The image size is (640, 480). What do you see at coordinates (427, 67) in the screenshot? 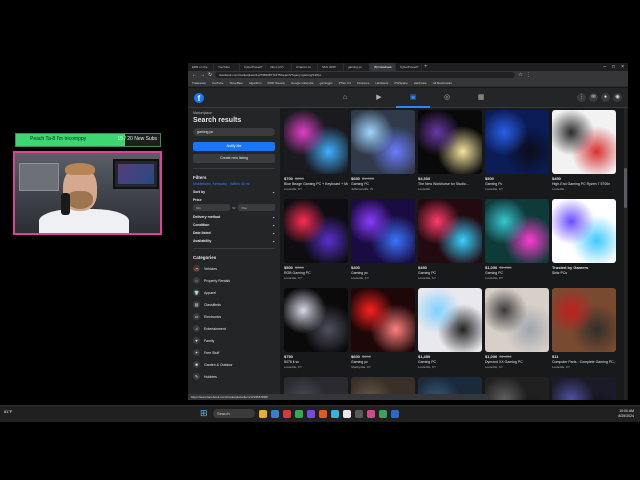
I see `new-tab-icon: +` at bounding box center [427, 67].